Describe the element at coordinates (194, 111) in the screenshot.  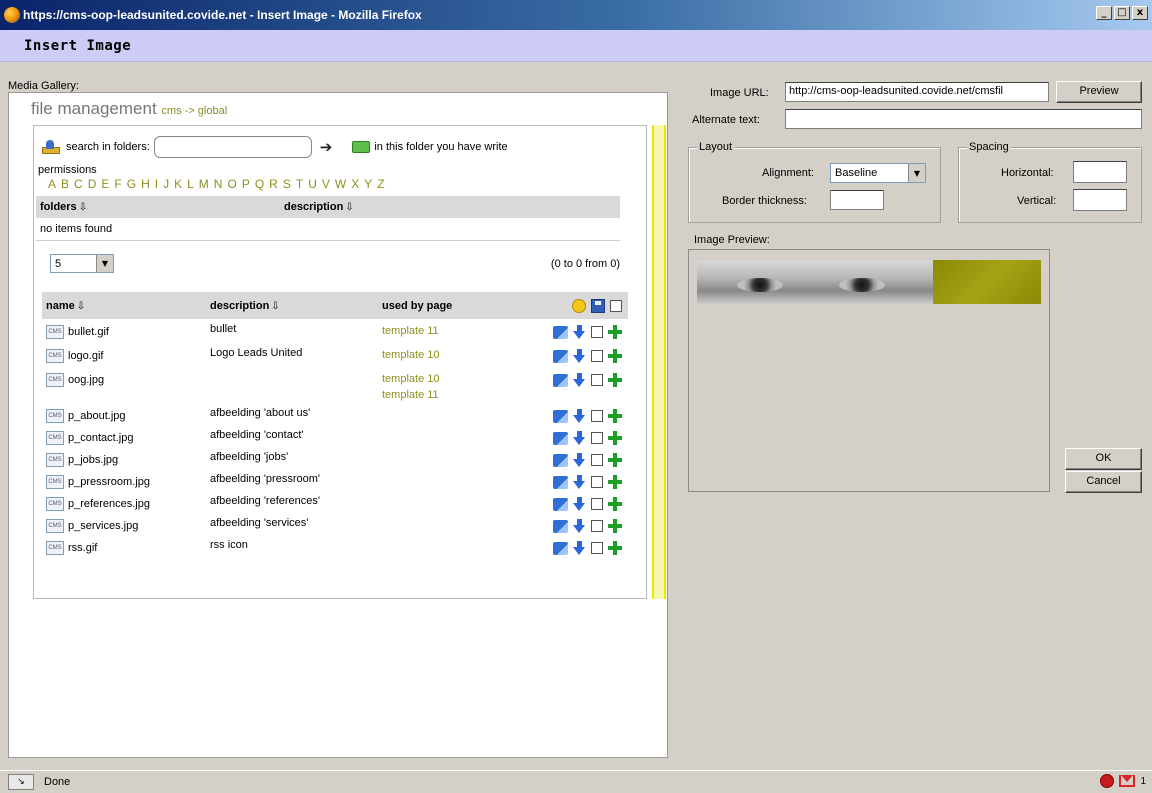
I see `breadcrumb: cms -> global` at that location.